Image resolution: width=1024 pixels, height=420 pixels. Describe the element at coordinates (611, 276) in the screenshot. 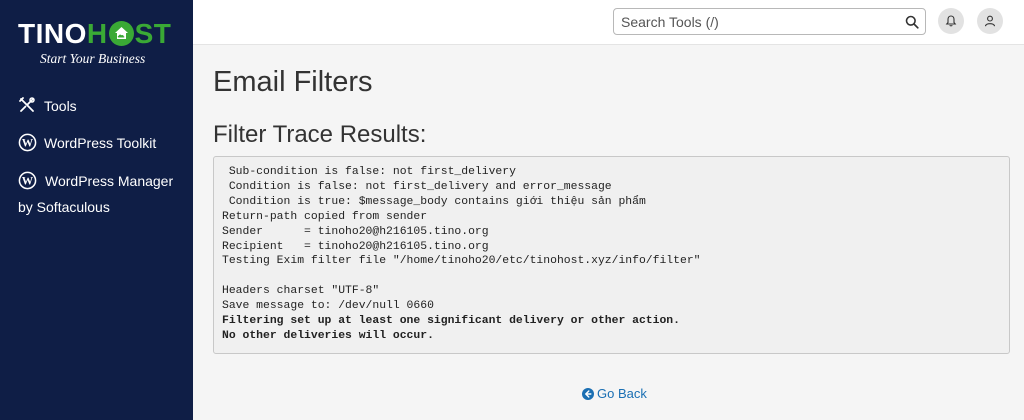

I see `trace-line` at that location.